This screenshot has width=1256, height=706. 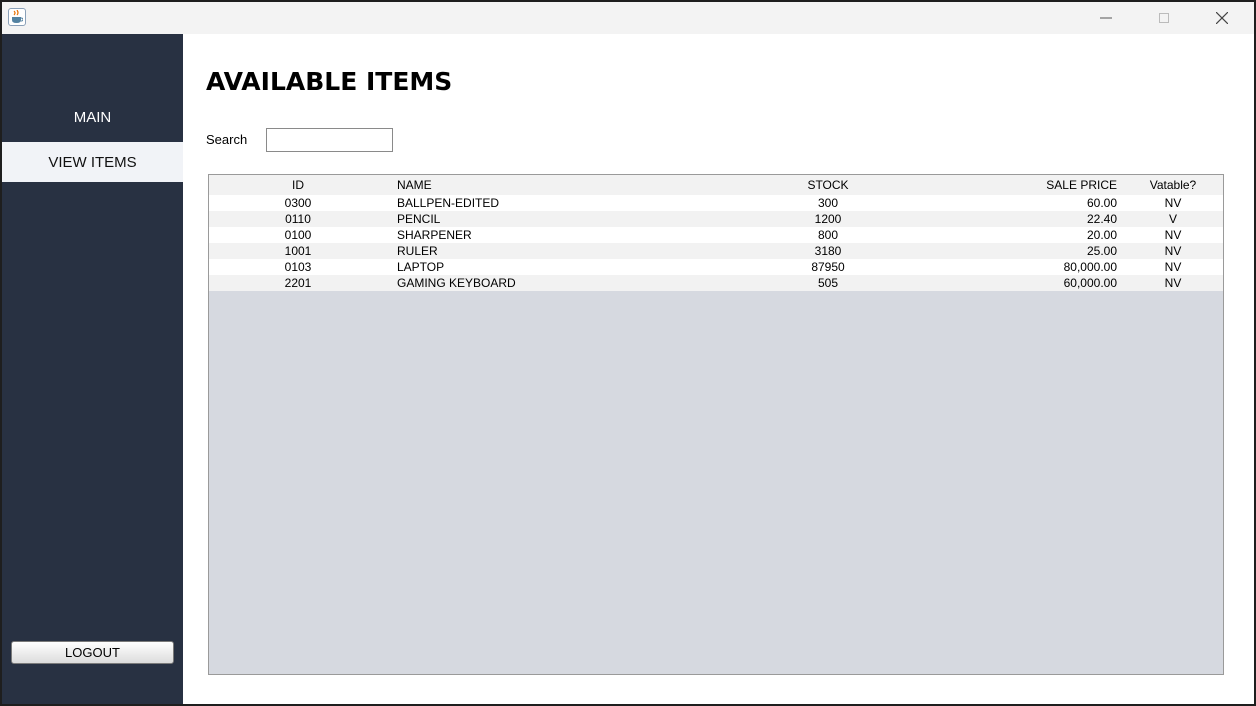 I want to click on page-title: AVAILABLE ITEMS, so click(x=329, y=81).